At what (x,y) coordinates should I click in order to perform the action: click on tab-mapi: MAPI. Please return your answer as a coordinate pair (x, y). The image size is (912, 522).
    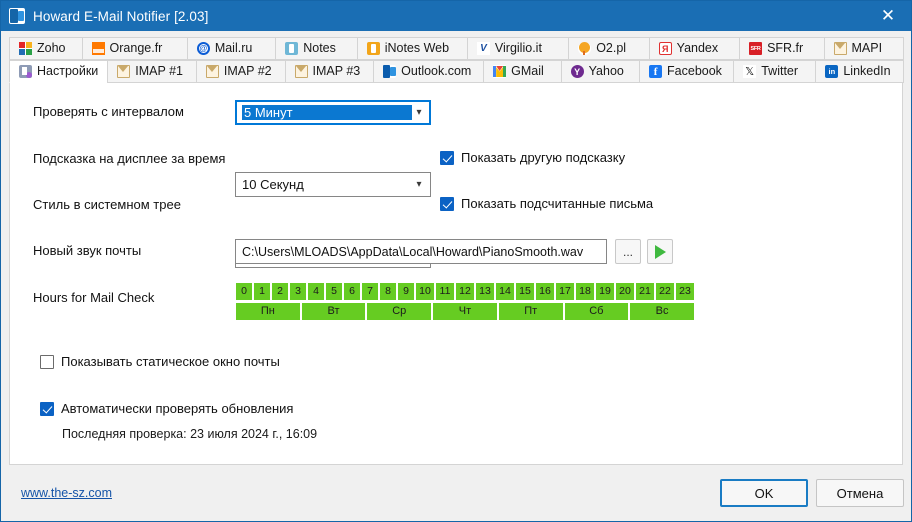
    Looking at the image, I should click on (863, 48).